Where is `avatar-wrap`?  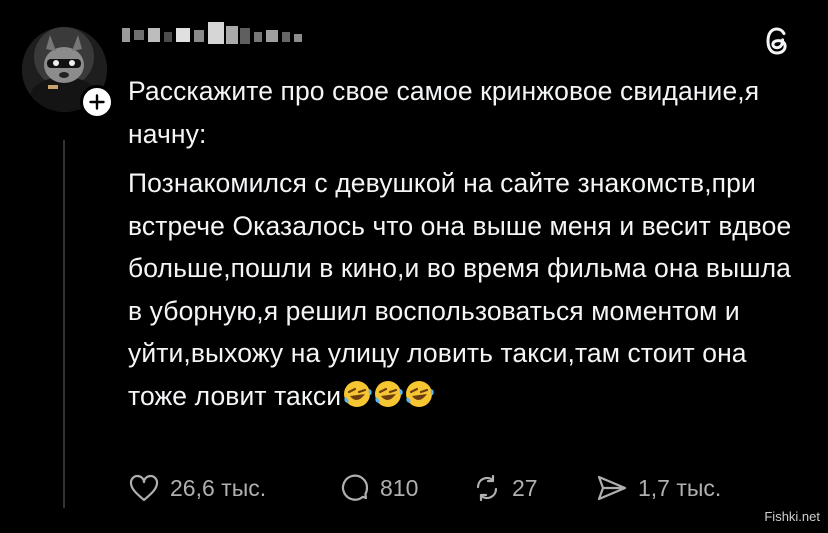
avatar-wrap is located at coordinates (68, 73).